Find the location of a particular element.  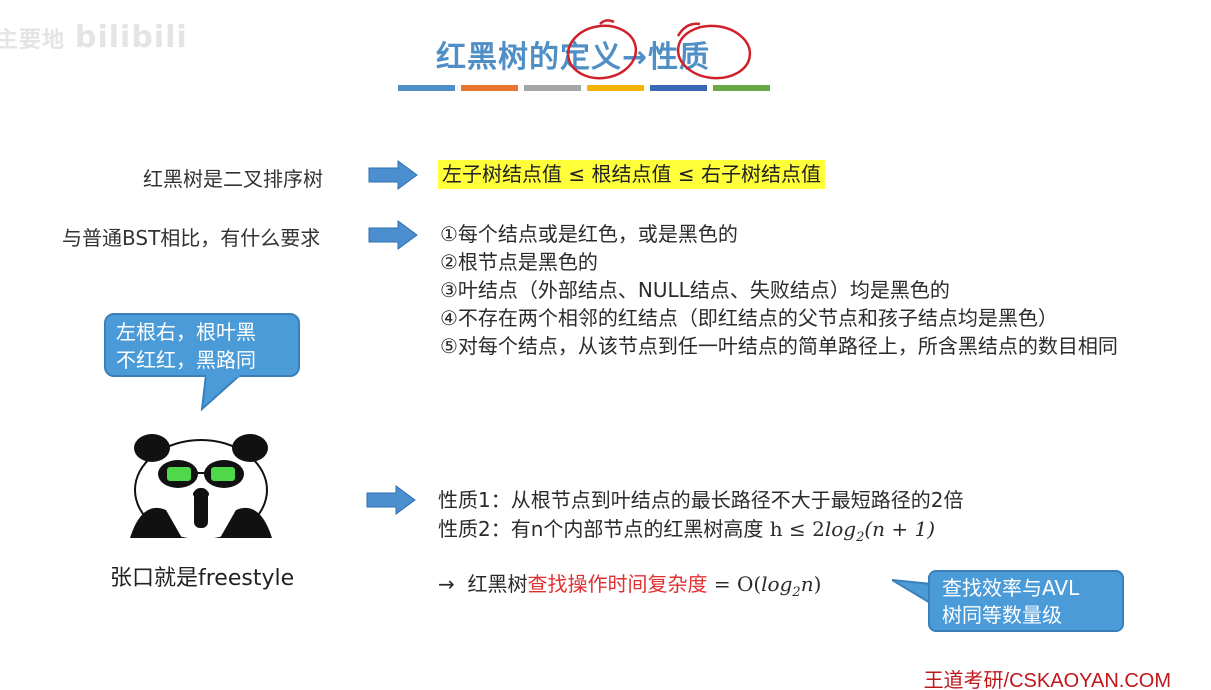

log-argument: (n + 1) is located at coordinates (900, 529).